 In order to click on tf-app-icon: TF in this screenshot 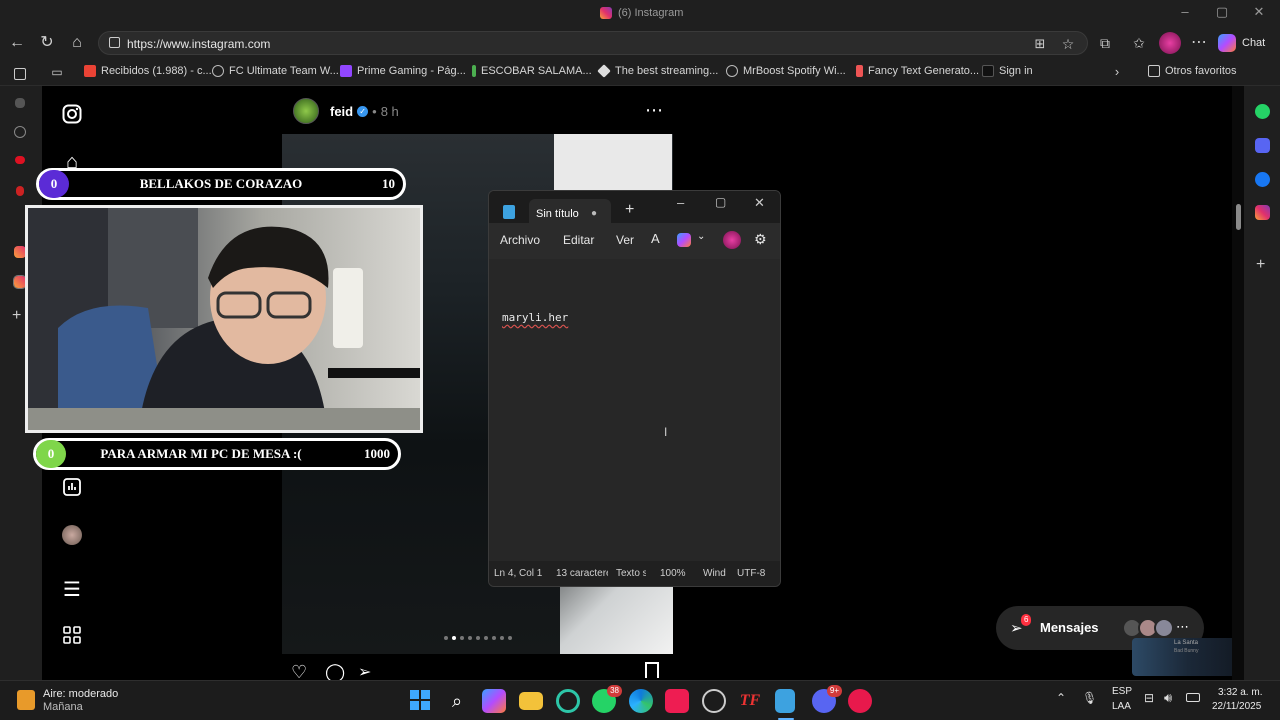, I will do `click(750, 701)`.